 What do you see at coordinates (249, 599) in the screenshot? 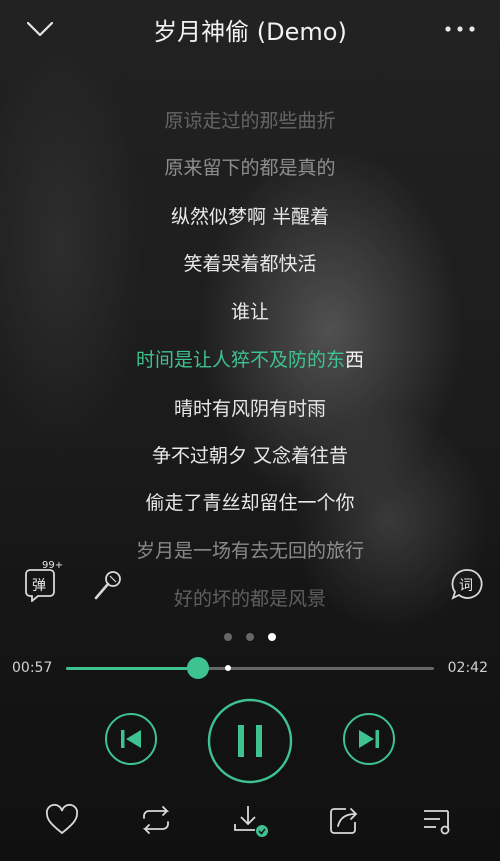
I see `lyric-line: 好的坏的都是风景` at bounding box center [249, 599].